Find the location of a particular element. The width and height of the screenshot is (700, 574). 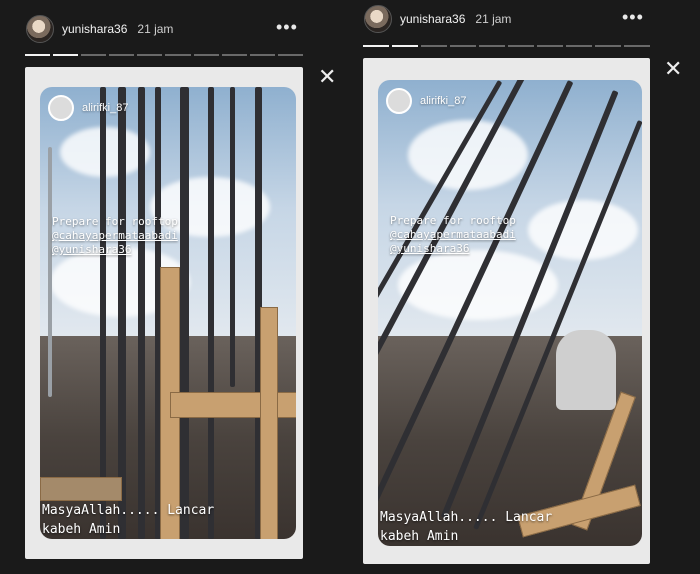

worker-figure is located at coordinates (586, 370).